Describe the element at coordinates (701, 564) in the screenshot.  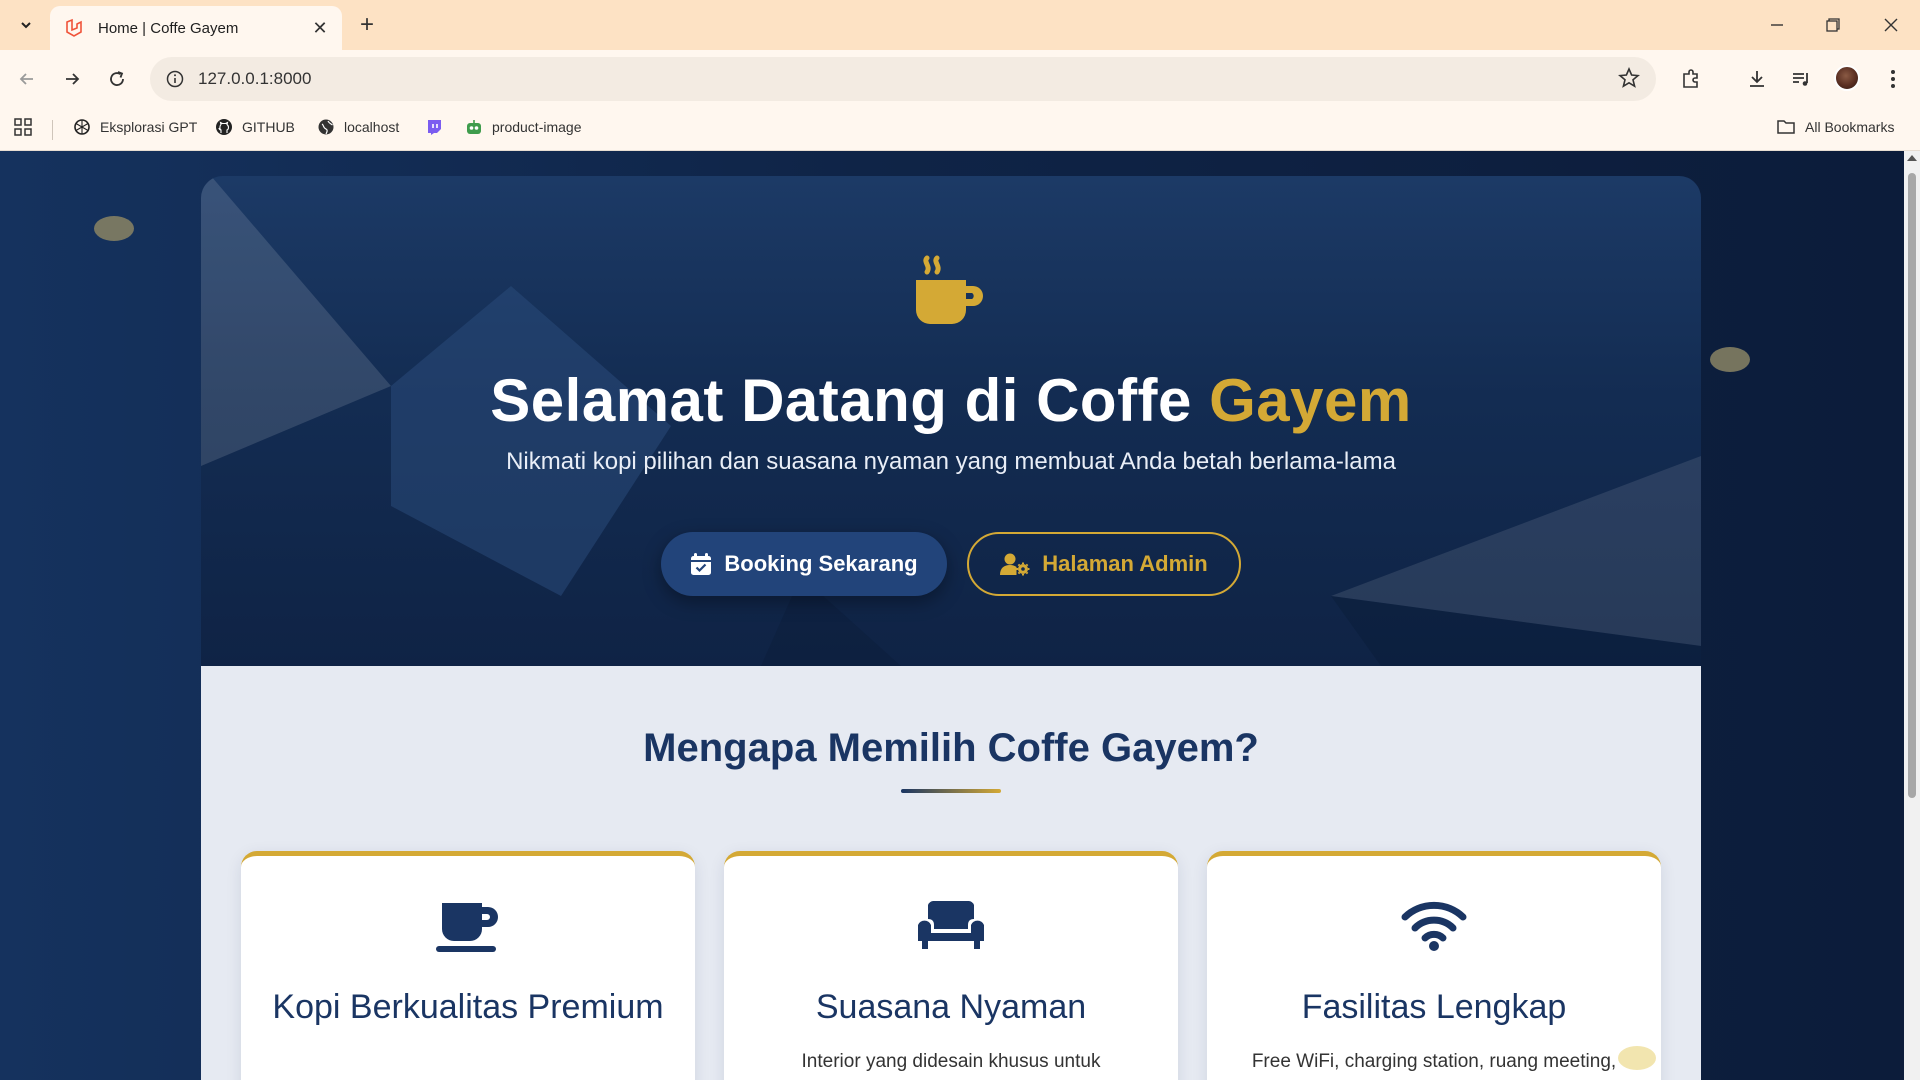
I see `calendar-check-icon` at that location.